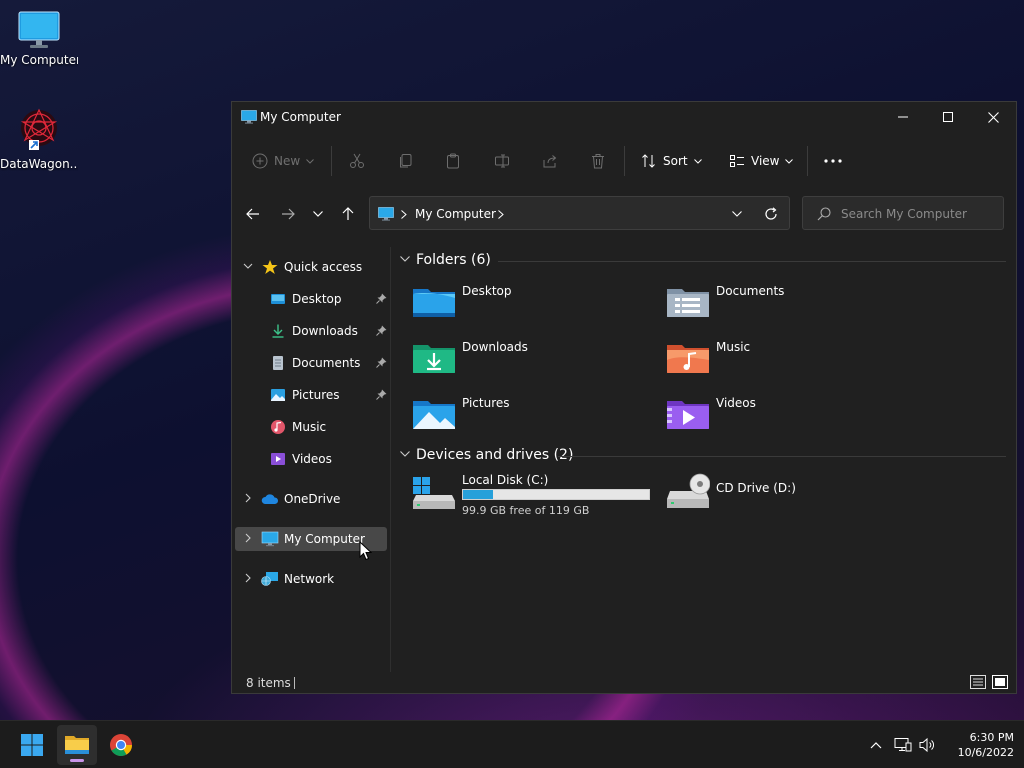 The image size is (1024, 768). I want to click on search-box, so click(903, 213).